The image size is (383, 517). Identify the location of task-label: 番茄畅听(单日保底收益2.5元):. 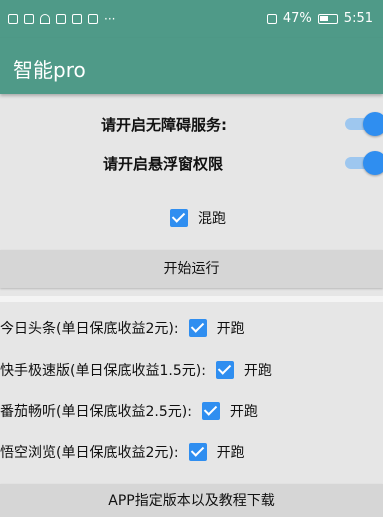
(96, 412).